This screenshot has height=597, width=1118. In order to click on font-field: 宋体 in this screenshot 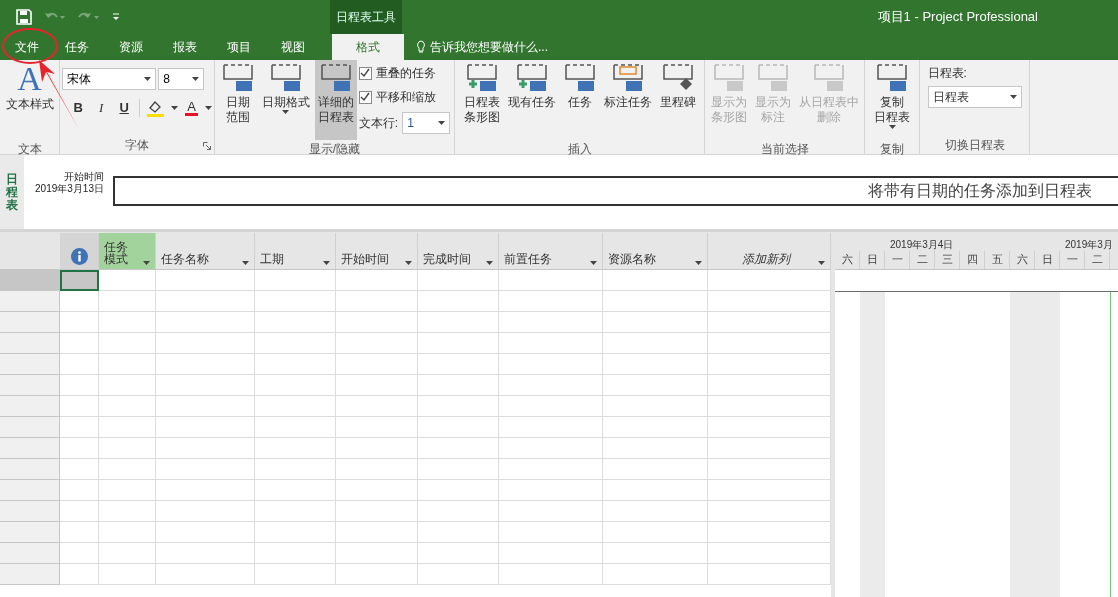, I will do `click(109, 79)`.